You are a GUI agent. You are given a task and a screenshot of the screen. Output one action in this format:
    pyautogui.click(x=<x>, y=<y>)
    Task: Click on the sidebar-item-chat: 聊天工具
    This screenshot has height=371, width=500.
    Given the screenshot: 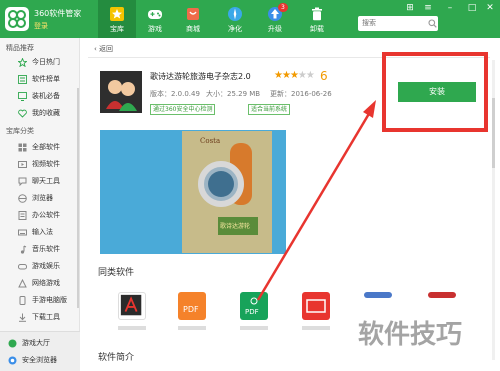 What is the action you would take?
    pyautogui.click(x=39, y=181)
    